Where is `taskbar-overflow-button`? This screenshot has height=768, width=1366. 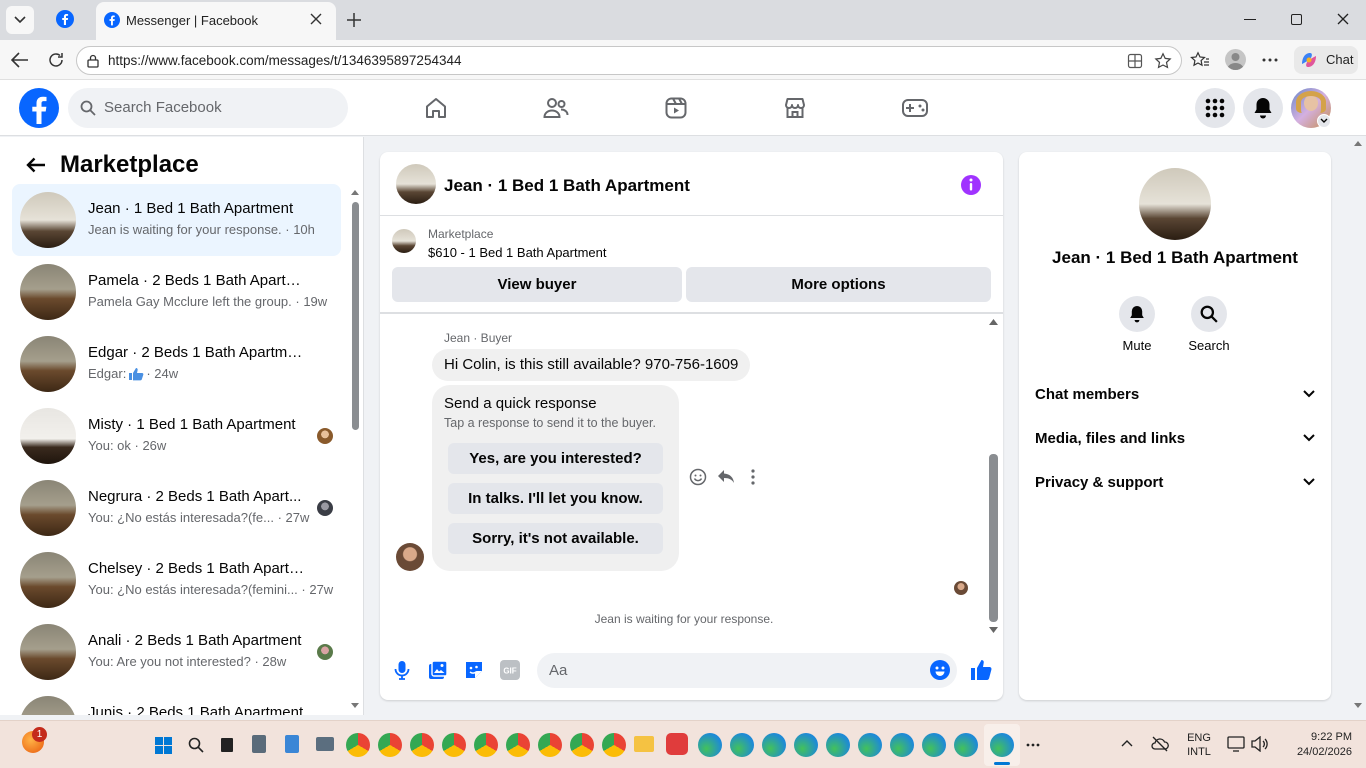
taskbar-overflow-button is located at coordinates (1033, 745).